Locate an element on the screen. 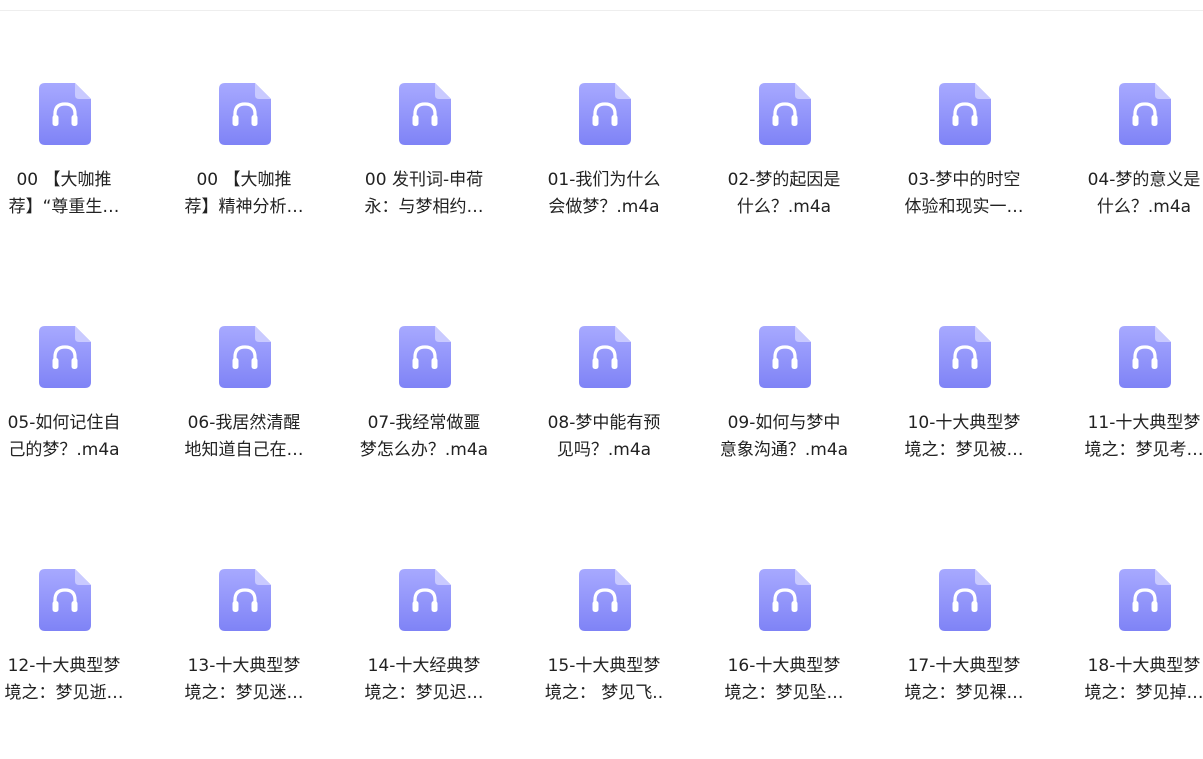  file-name-line1: 14-十大经典梦 is located at coordinates (424, 666).